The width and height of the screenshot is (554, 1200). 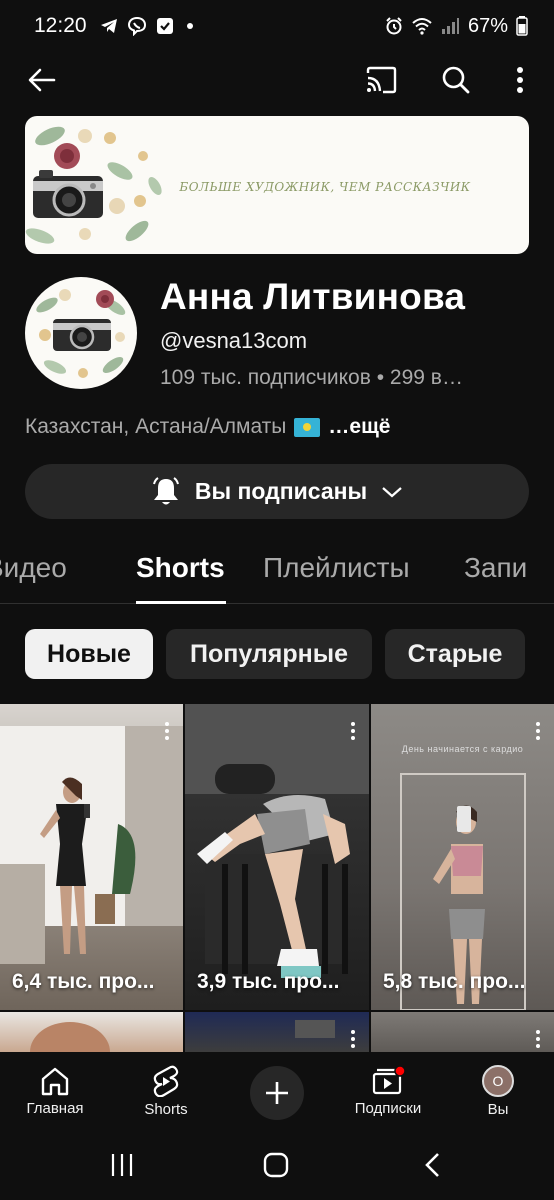 What do you see at coordinates (55, 1108) in the screenshot?
I see `nav-home-label: Главная` at bounding box center [55, 1108].